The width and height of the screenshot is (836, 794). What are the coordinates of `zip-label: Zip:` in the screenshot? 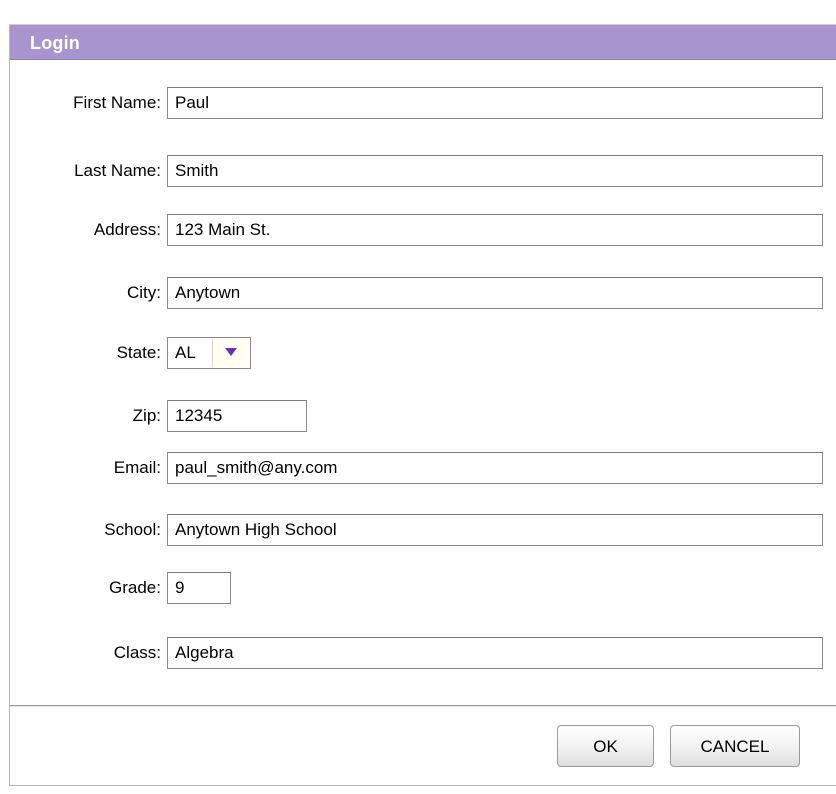 It's located at (146, 415).